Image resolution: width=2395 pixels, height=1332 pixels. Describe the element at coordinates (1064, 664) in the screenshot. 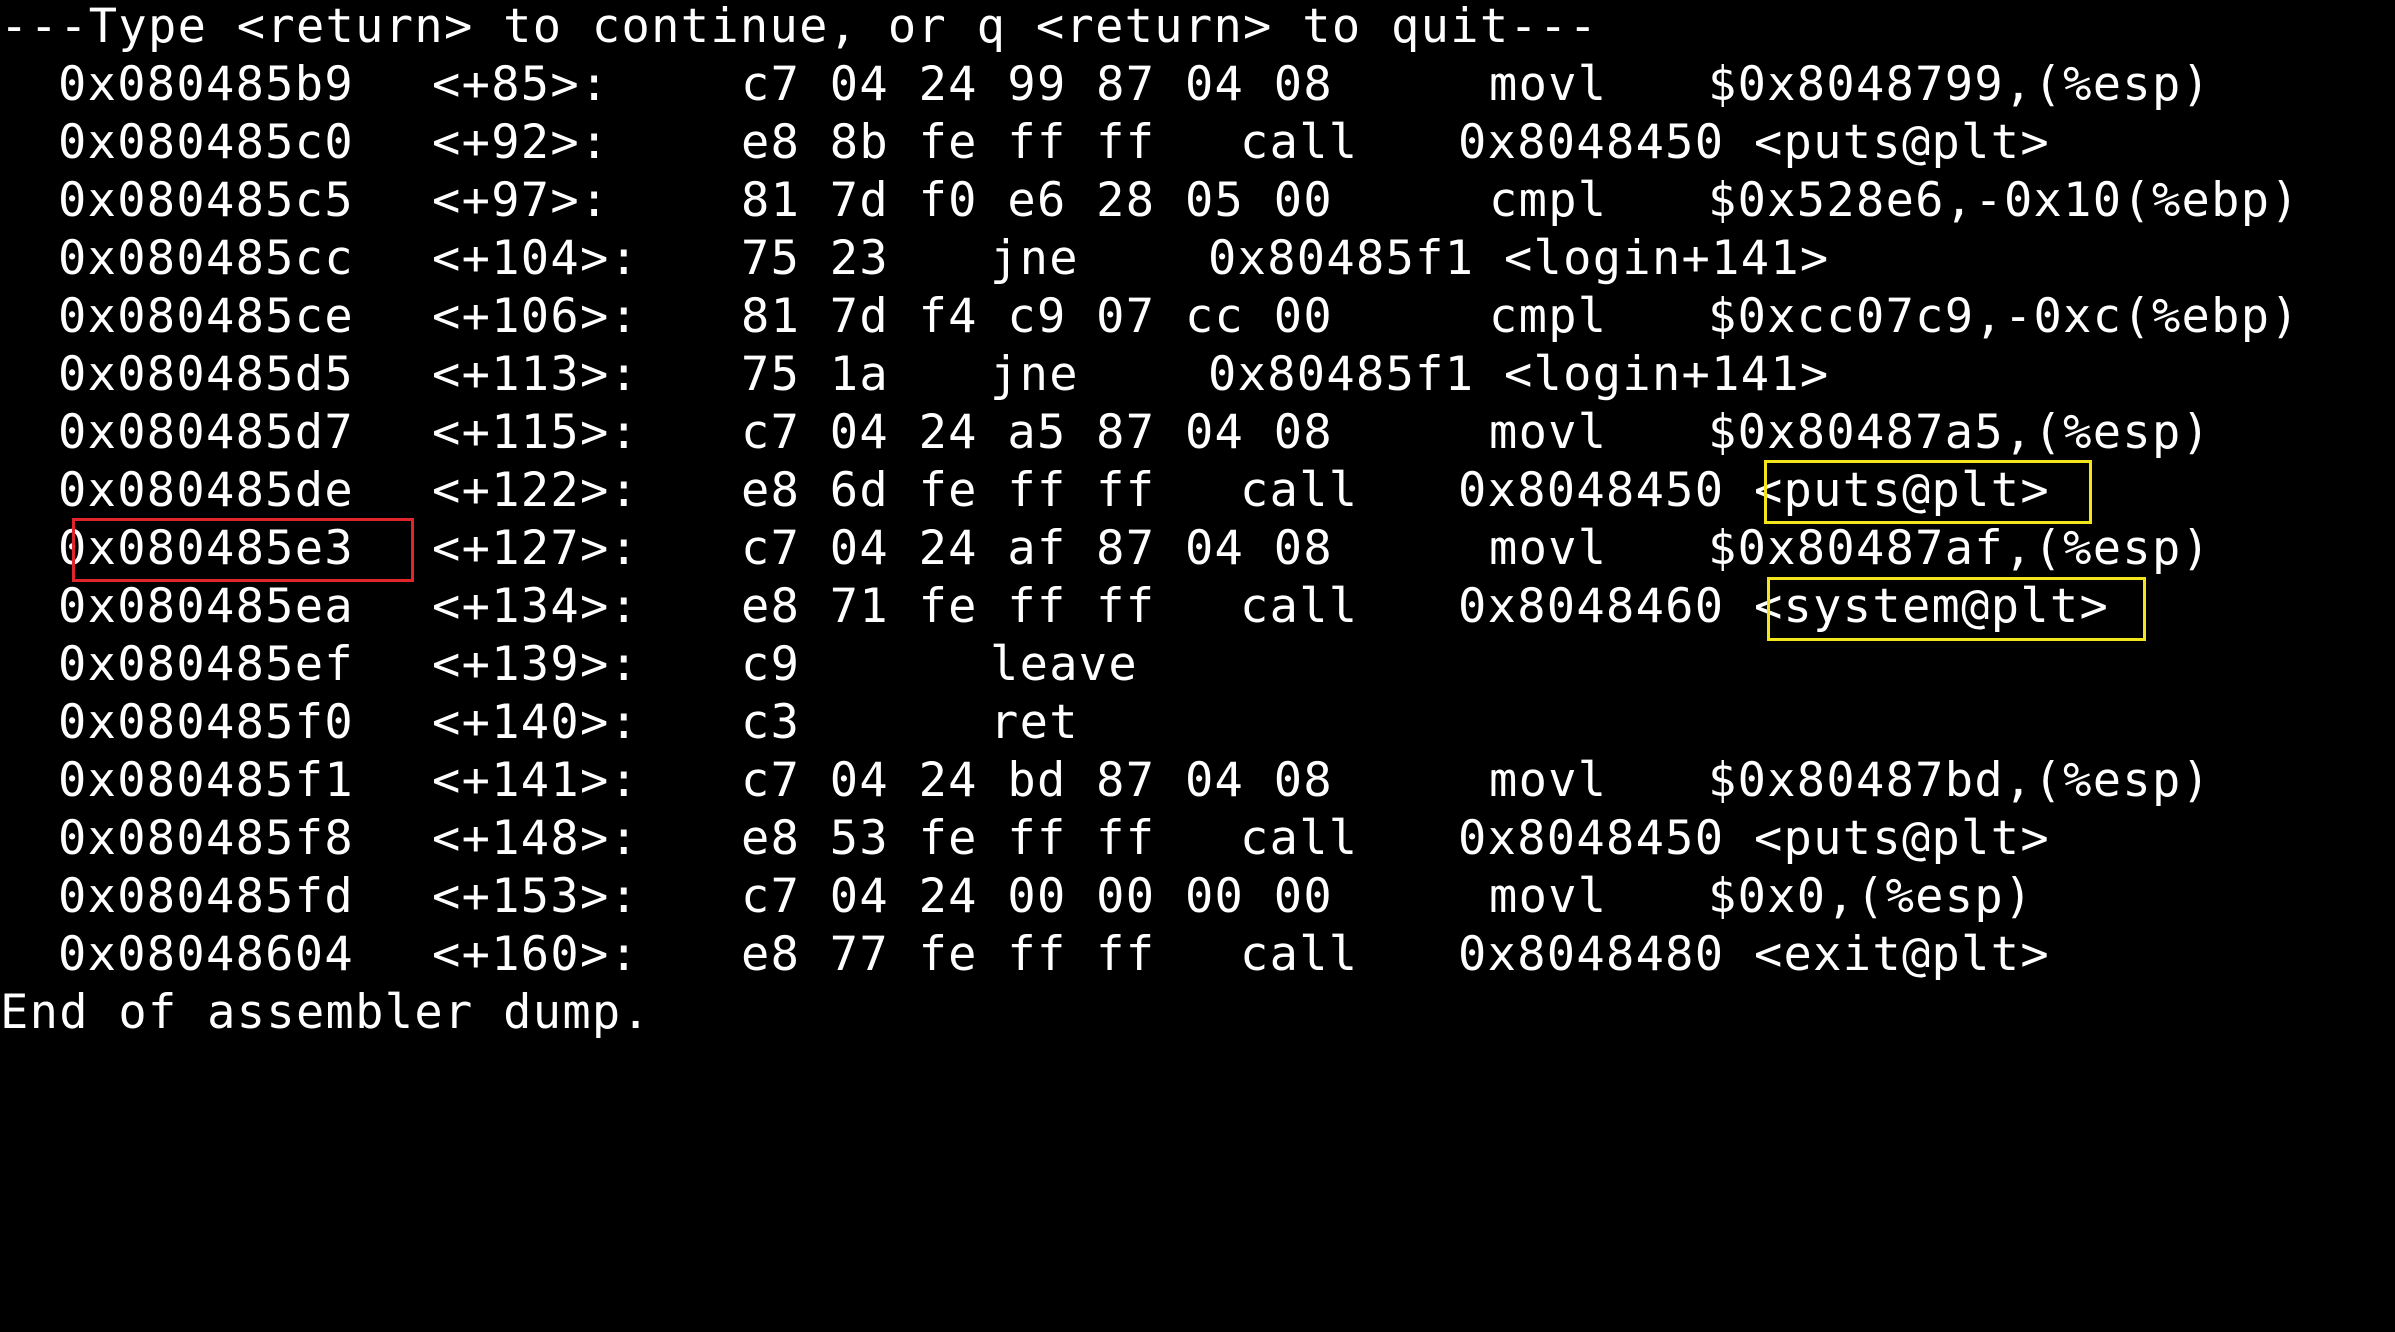

I see `asm-mnemonic: leave` at that location.